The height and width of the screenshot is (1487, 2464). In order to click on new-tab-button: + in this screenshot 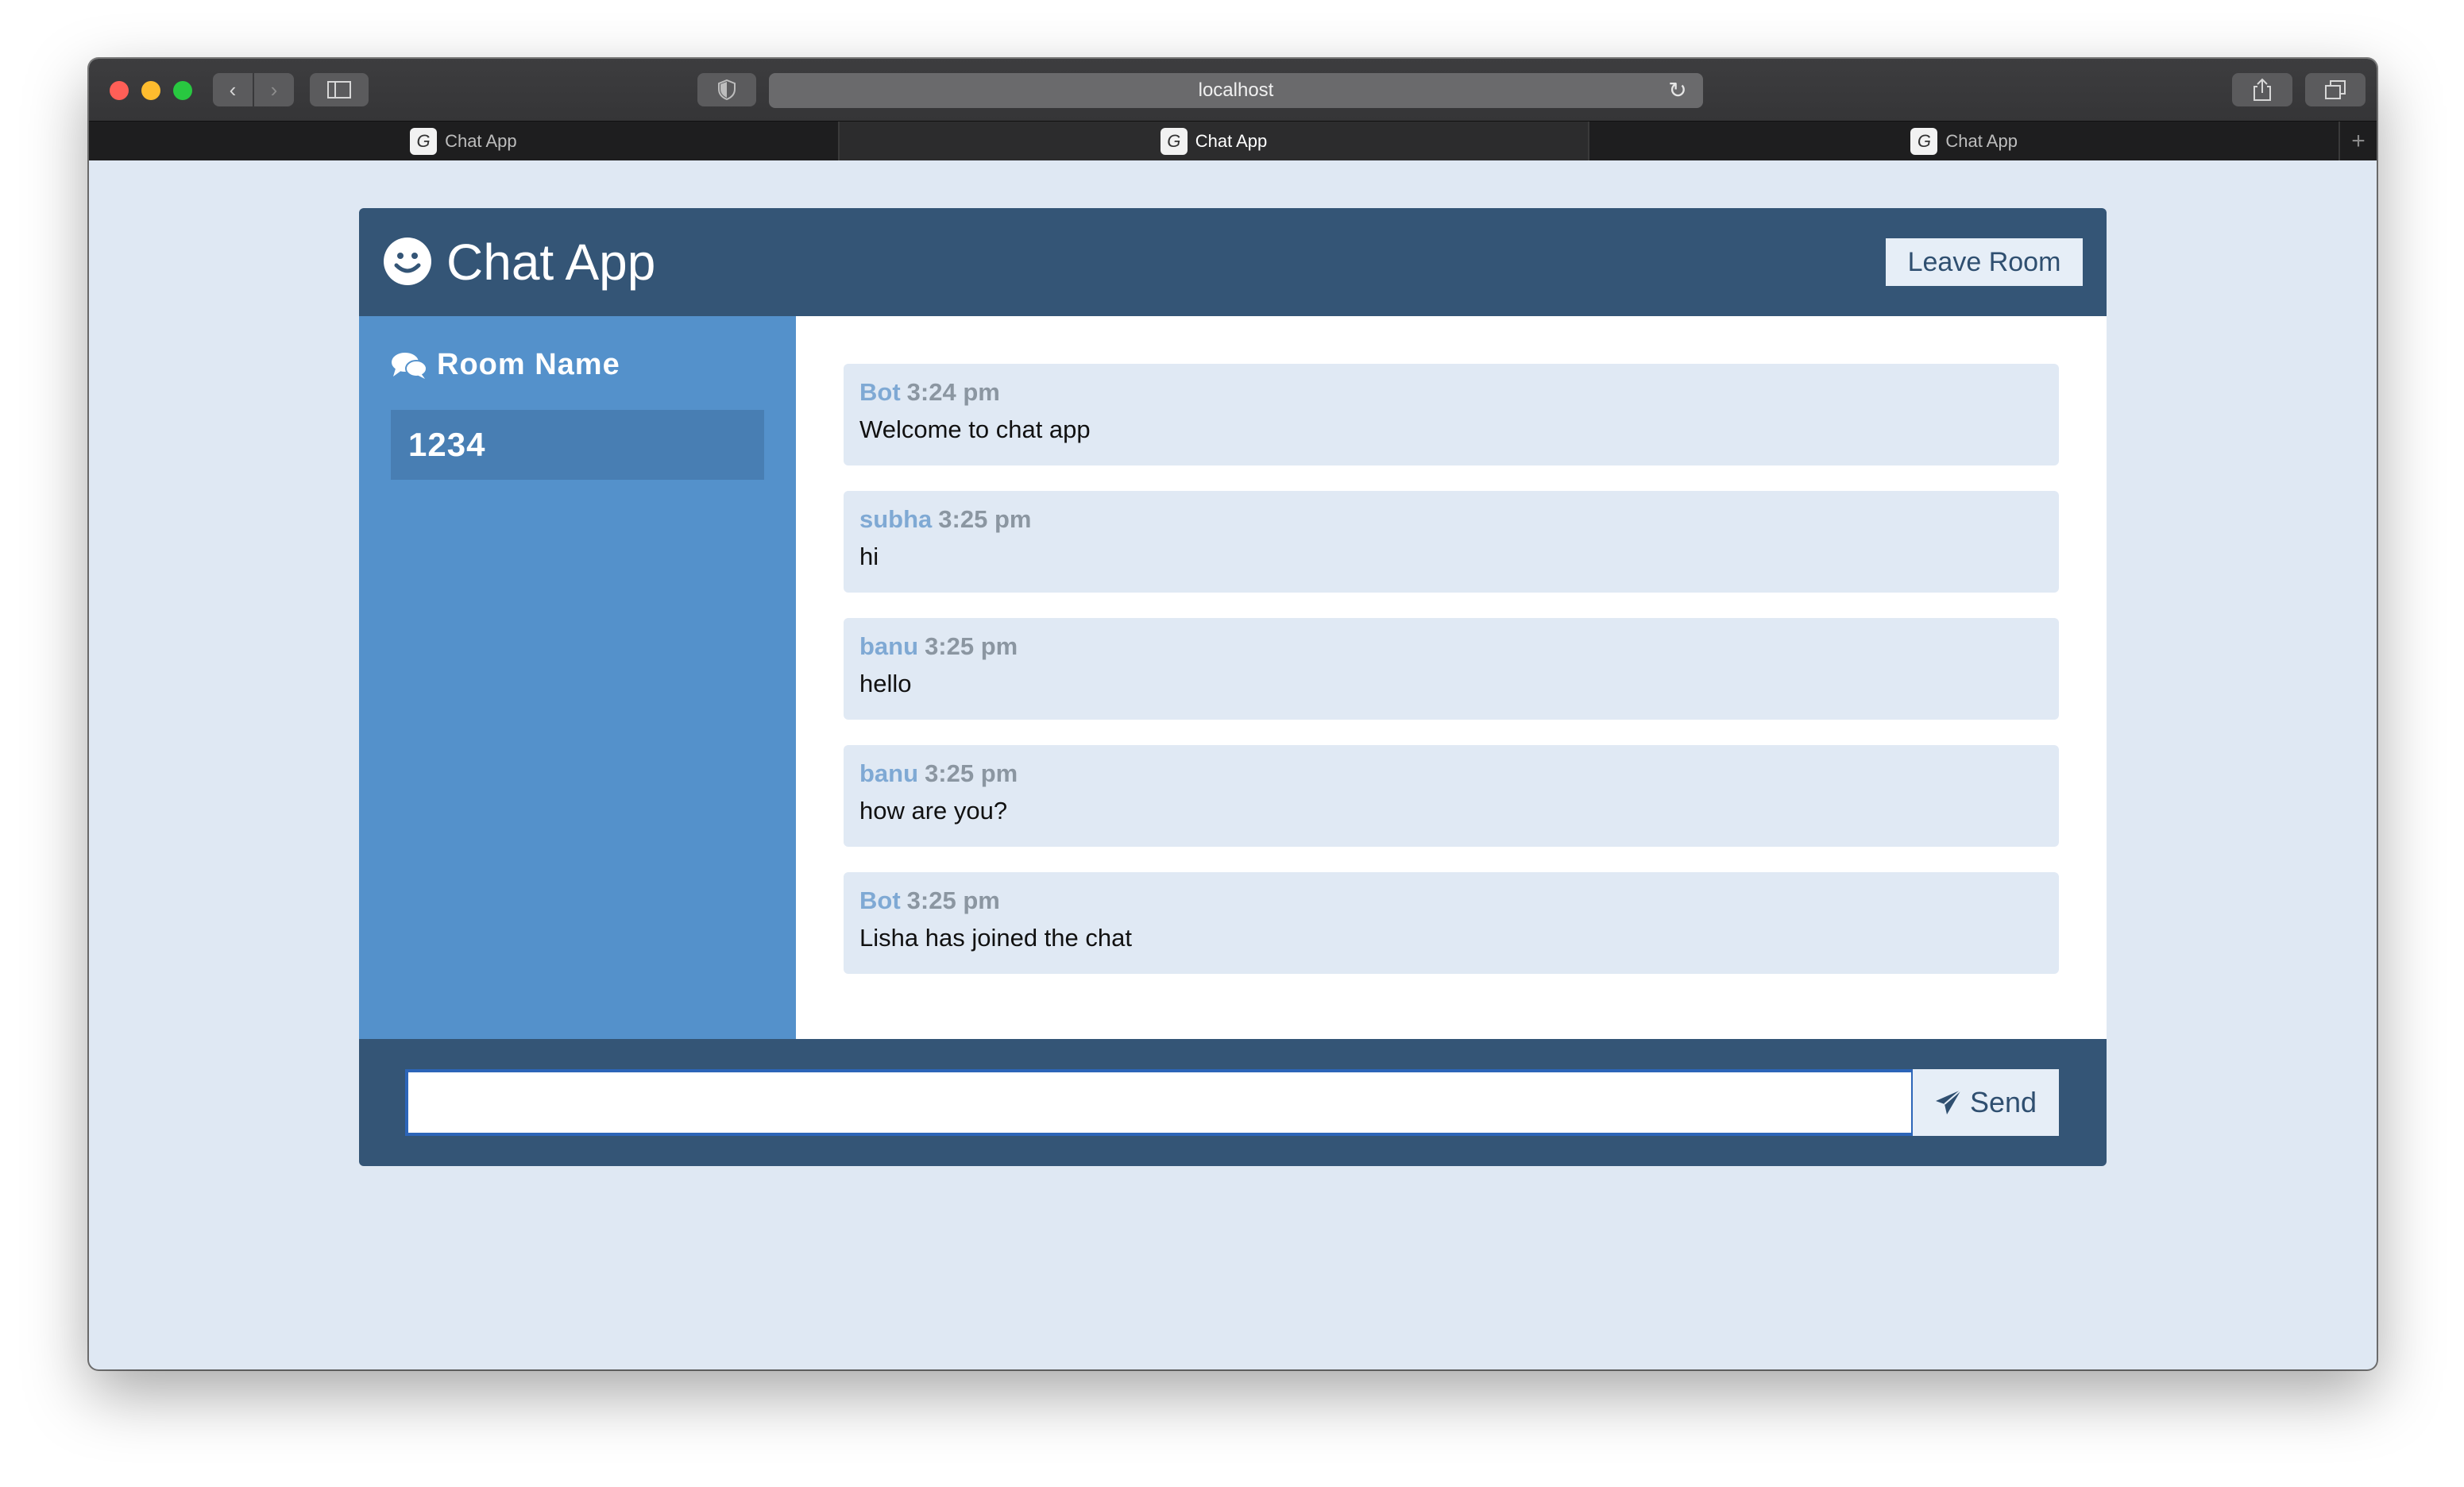, I will do `click(2358, 141)`.